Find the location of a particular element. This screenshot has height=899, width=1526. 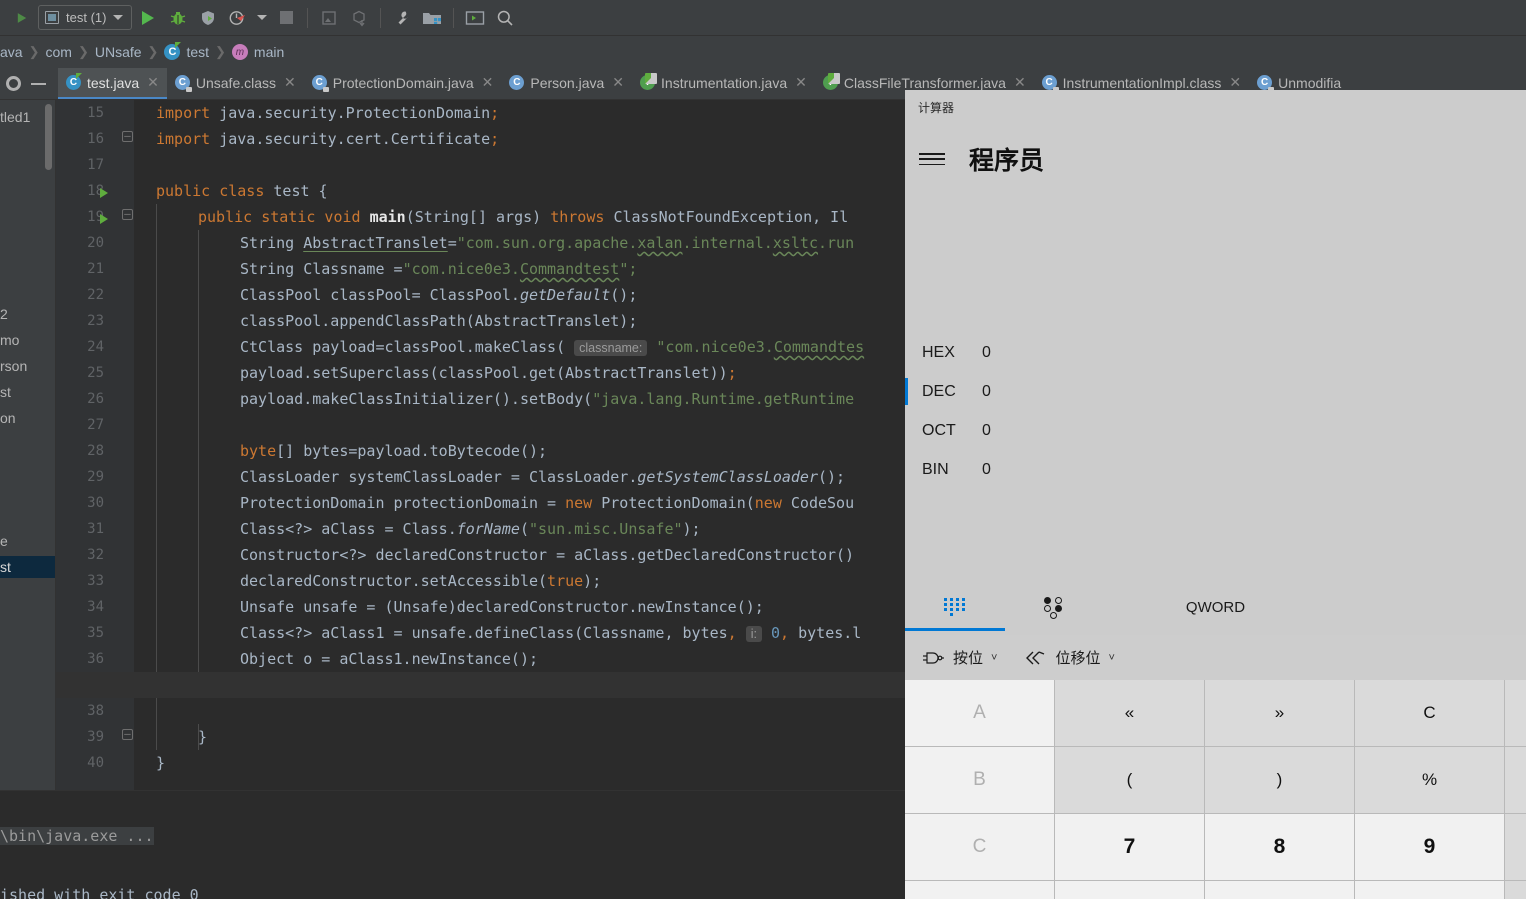

line-number: 23 is located at coordinates (95, 321).